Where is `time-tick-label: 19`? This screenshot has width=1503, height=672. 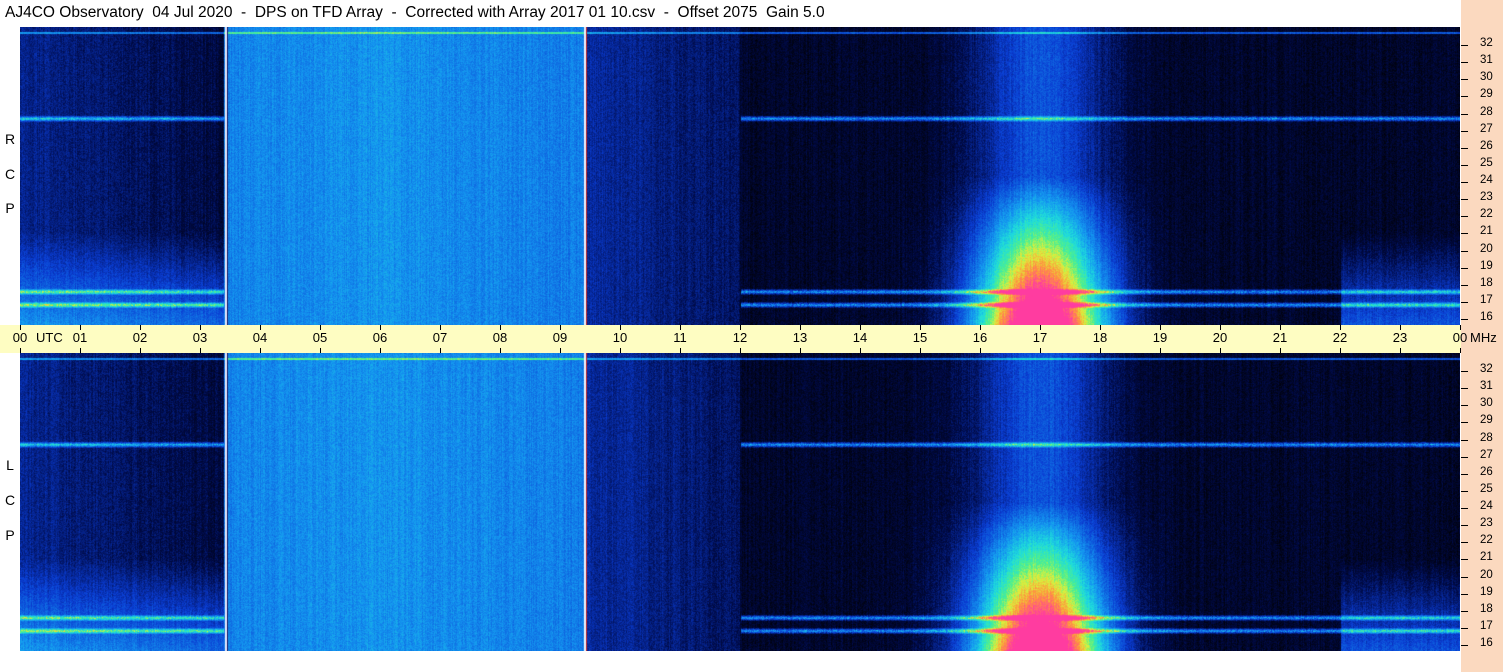 time-tick-label: 19 is located at coordinates (1160, 337).